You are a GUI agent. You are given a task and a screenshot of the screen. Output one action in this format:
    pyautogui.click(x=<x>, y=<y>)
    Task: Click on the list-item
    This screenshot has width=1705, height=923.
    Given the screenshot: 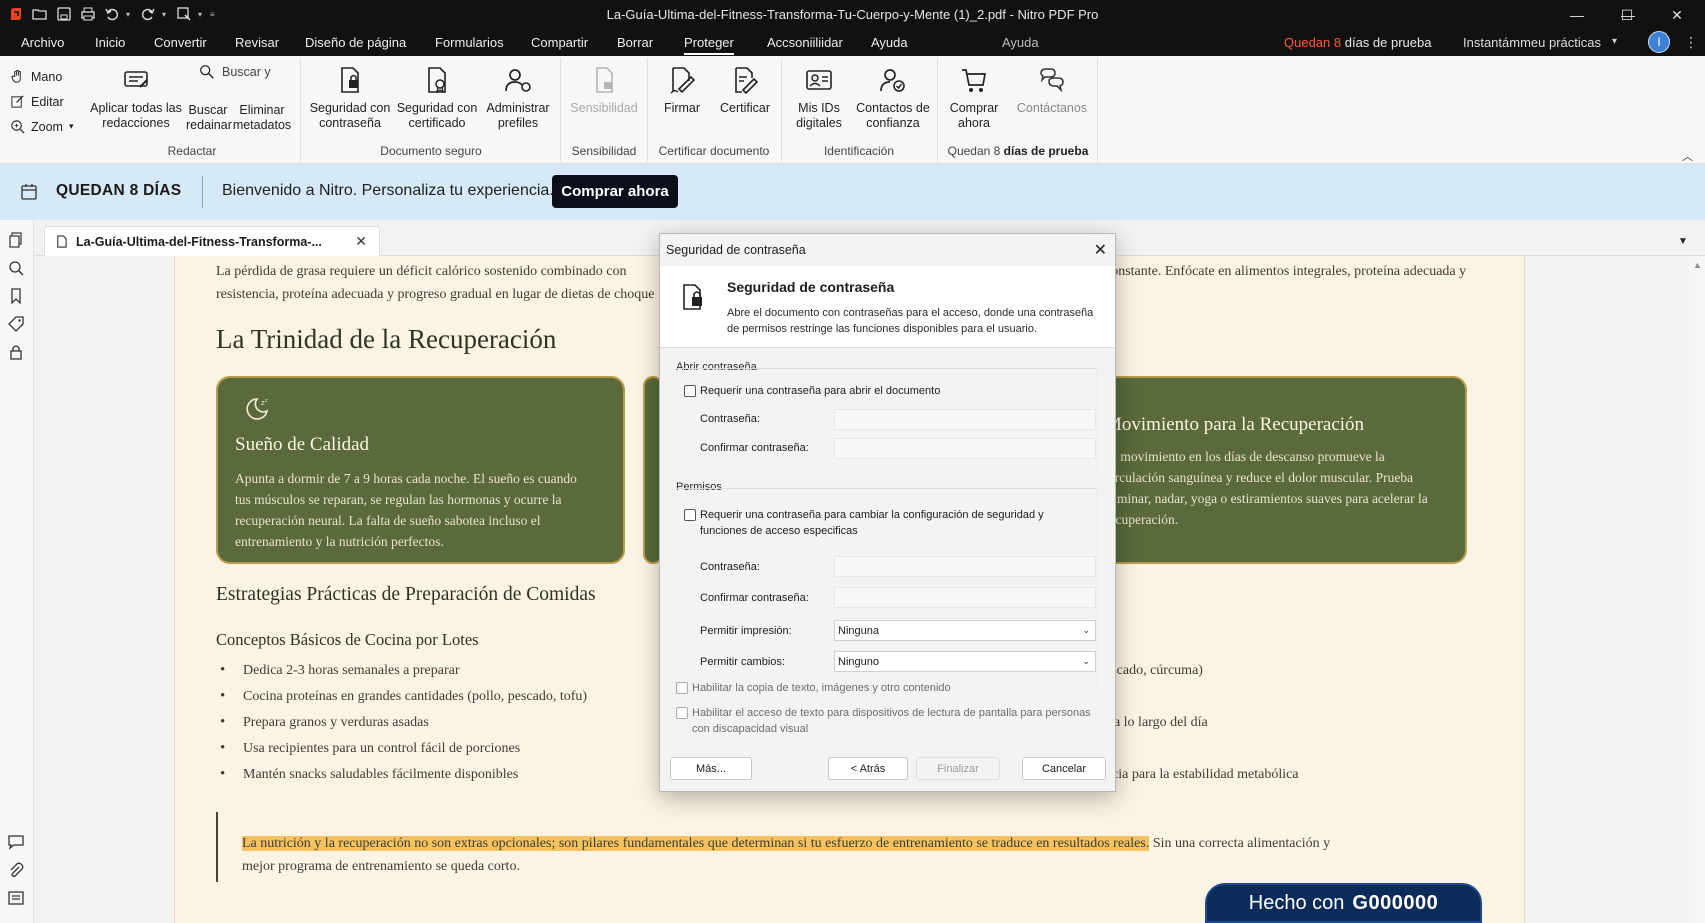 What is the action you would take?
    pyautogui.click(x=1315, y=702)
    